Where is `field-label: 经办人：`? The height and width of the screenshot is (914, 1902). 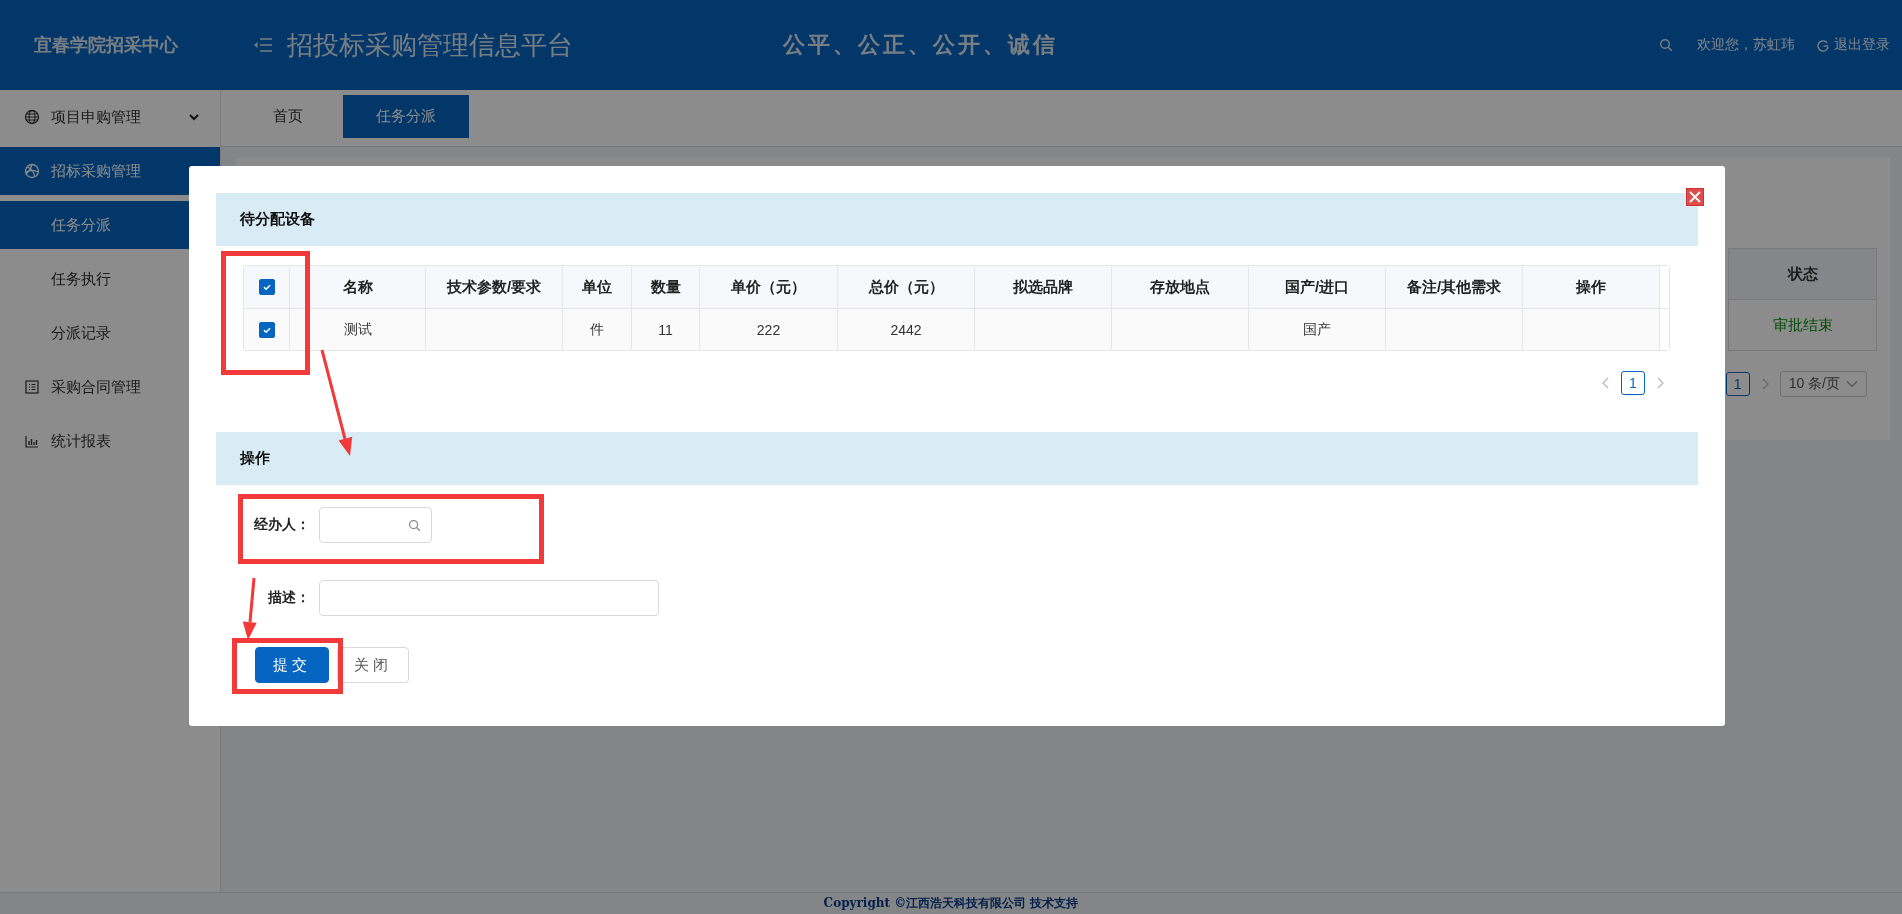 field-label: 经办人： is located at coordinates (281, 525).